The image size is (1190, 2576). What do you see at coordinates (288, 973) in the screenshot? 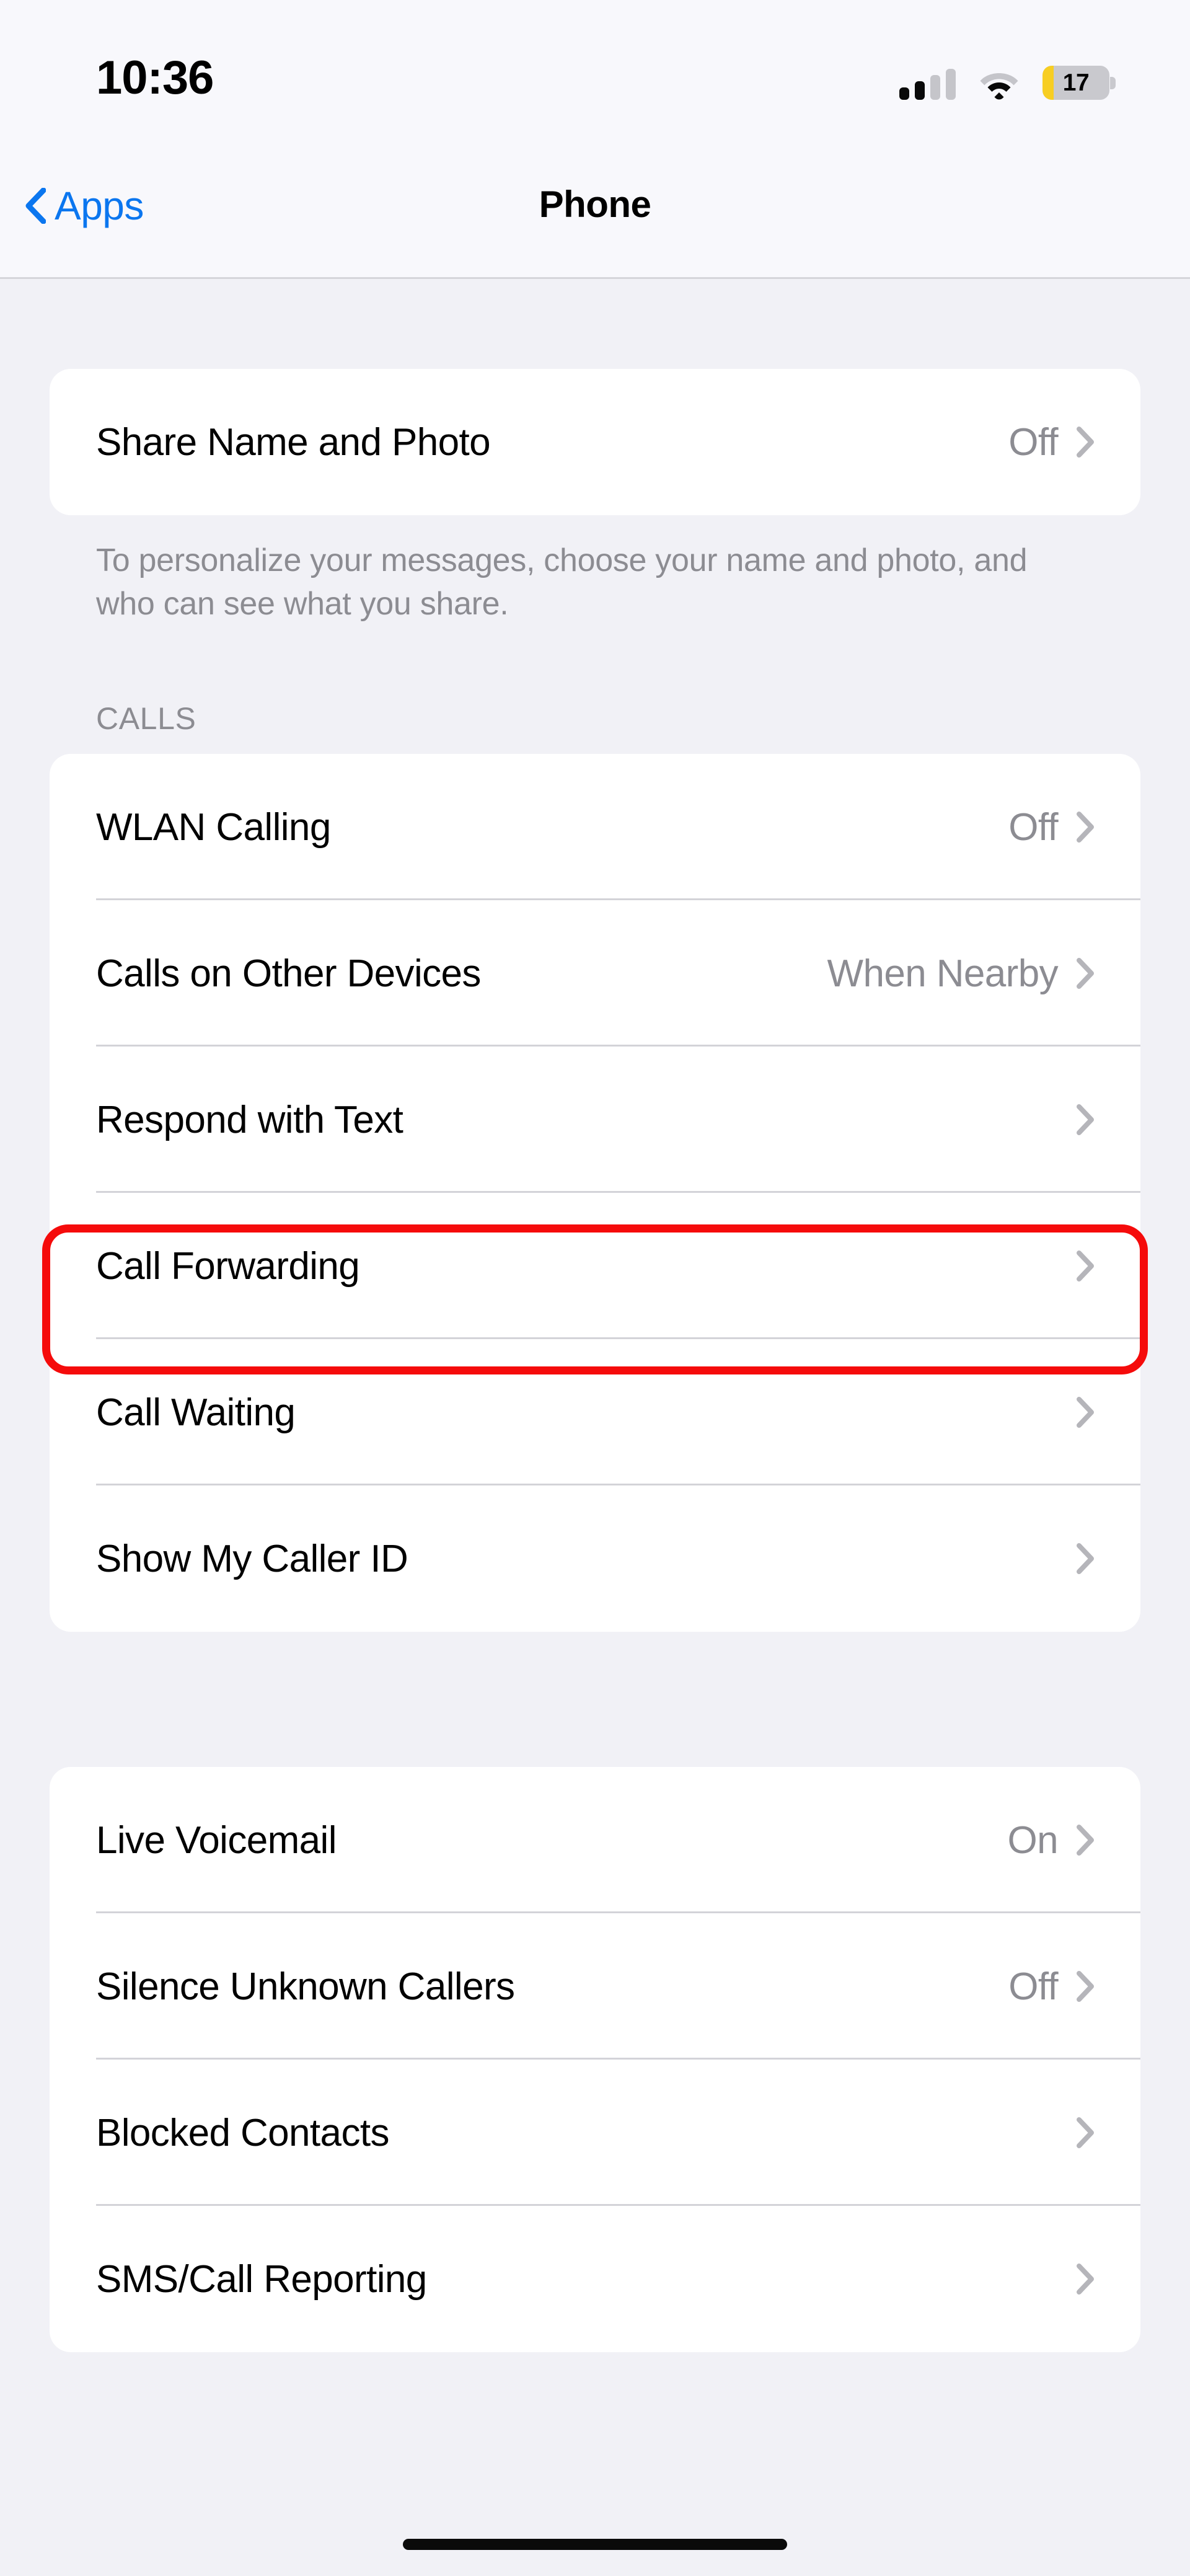
I see `row-label: Calls on Other Devices` at bounding box center [288, 973].